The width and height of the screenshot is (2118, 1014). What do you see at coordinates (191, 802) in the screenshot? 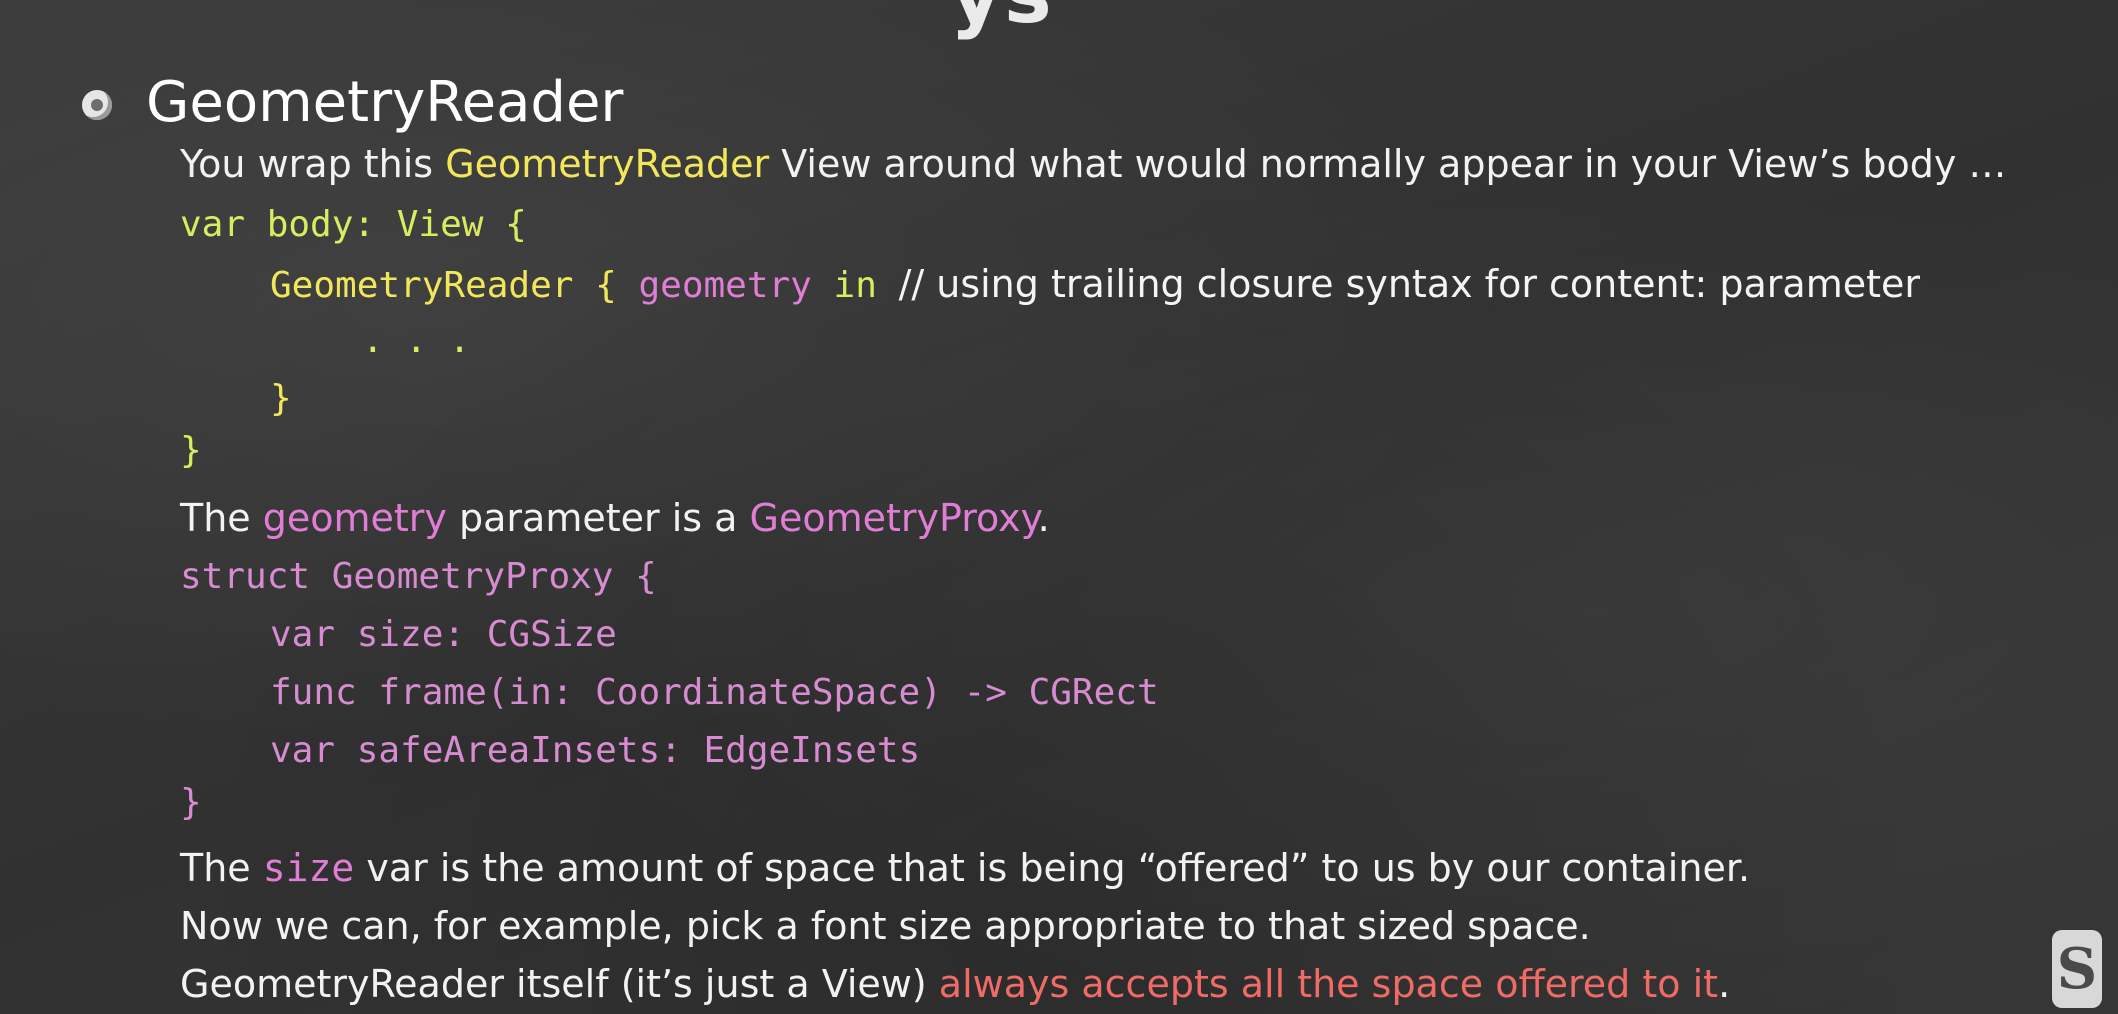
I see `code-proxy-line-5: }` at bounding box center [191, 802].